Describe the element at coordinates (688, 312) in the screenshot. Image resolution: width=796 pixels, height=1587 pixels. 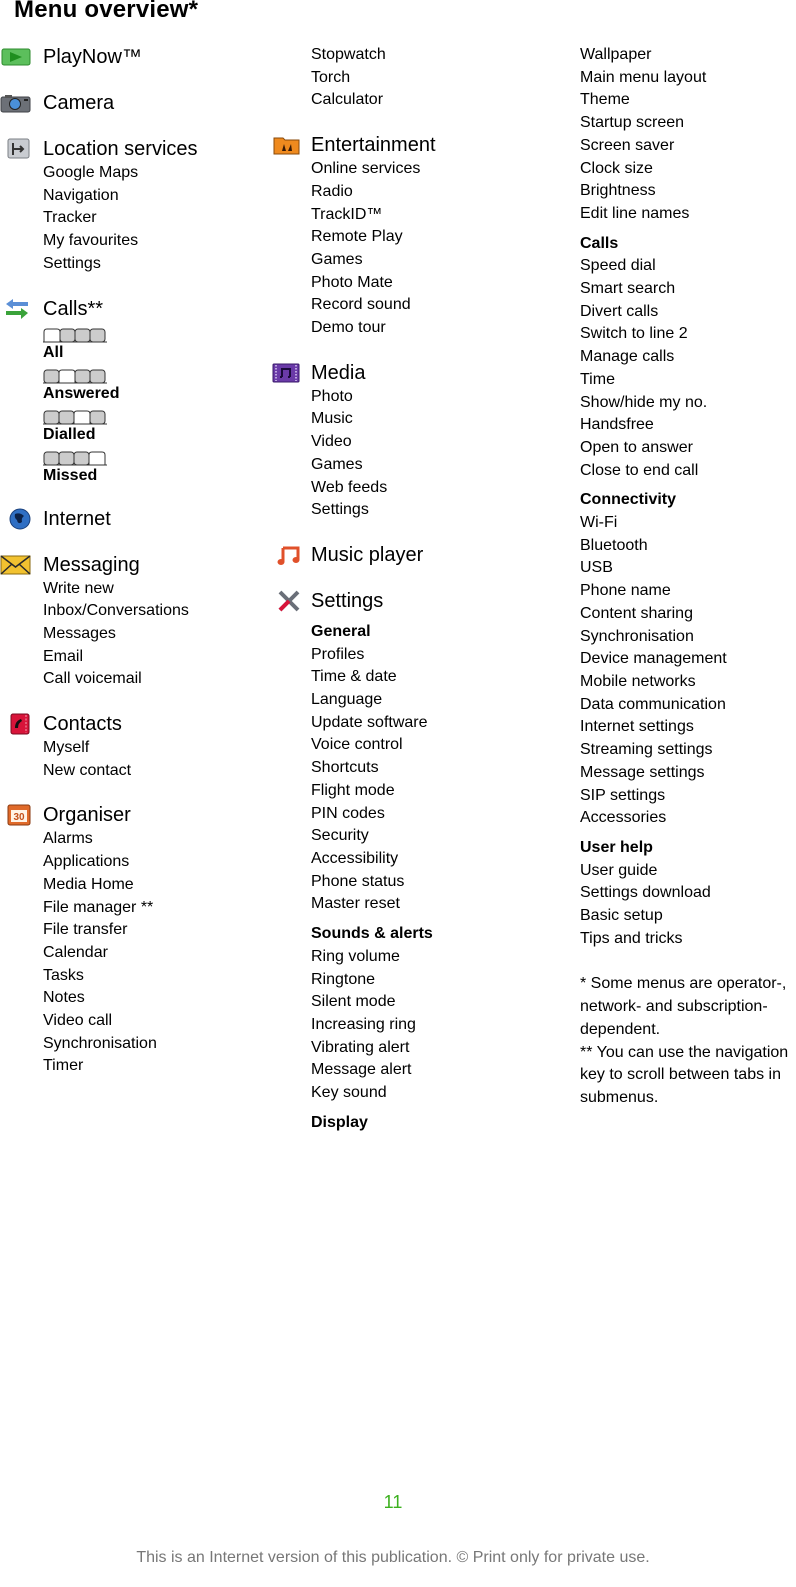
I see `submenu-item: Divert calls` at that location.